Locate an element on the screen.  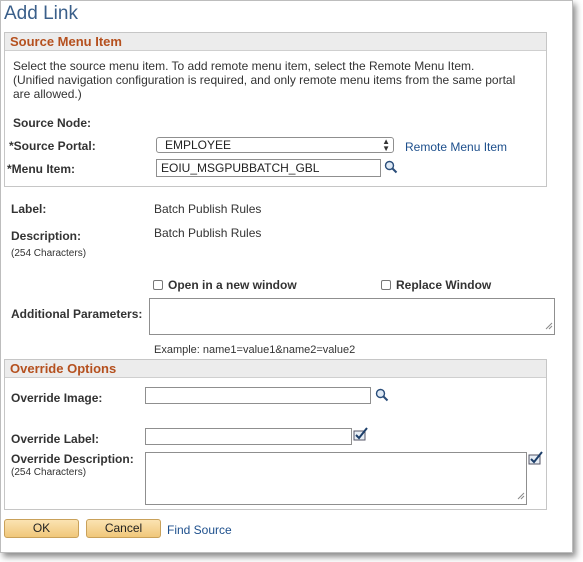
menu-item-label: *Menu Item: is located at coordinates (41, 169).